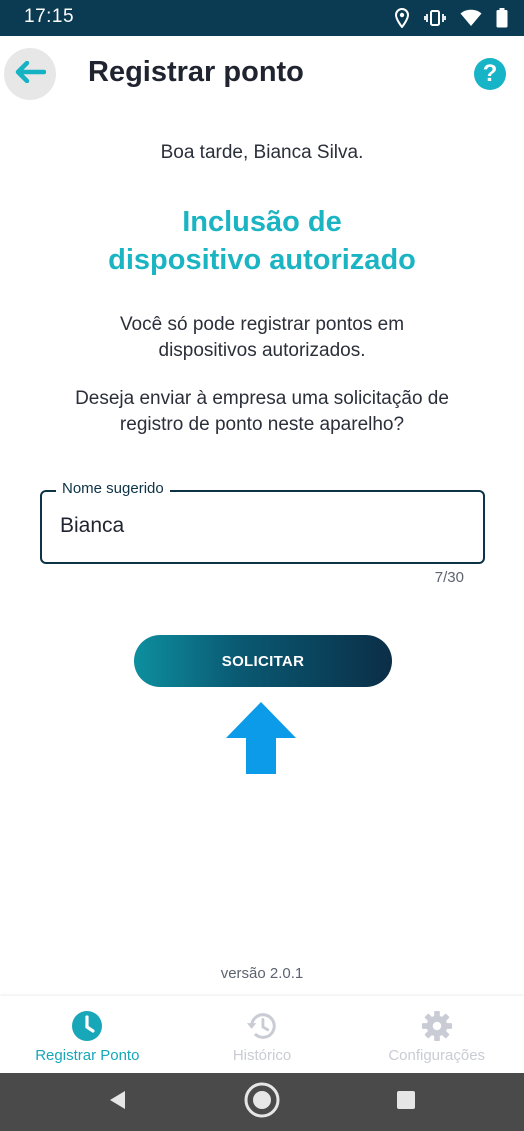  What do you see at coordinates (262, 152) in the screenshot?
I see `greeting-text: Boa tarde, Bianca Silva.` at bounding box center [262, 152].